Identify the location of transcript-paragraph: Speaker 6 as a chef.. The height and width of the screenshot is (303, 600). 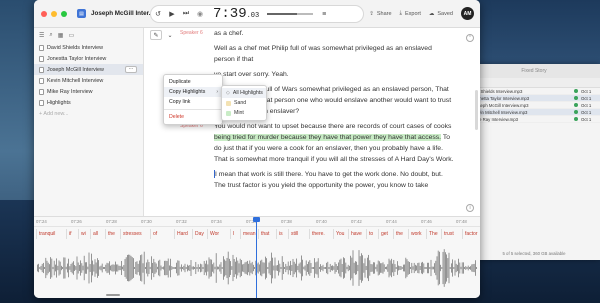
(322, 33).